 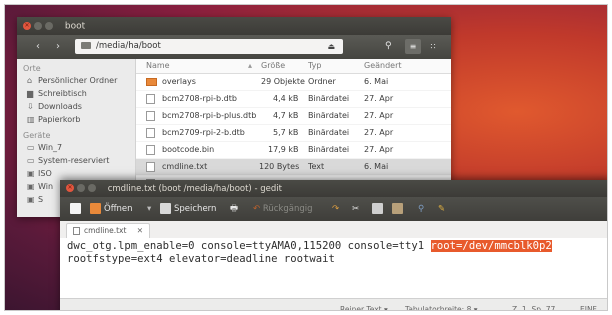 I want to click on new-document-button, so click(x=77, y=209).